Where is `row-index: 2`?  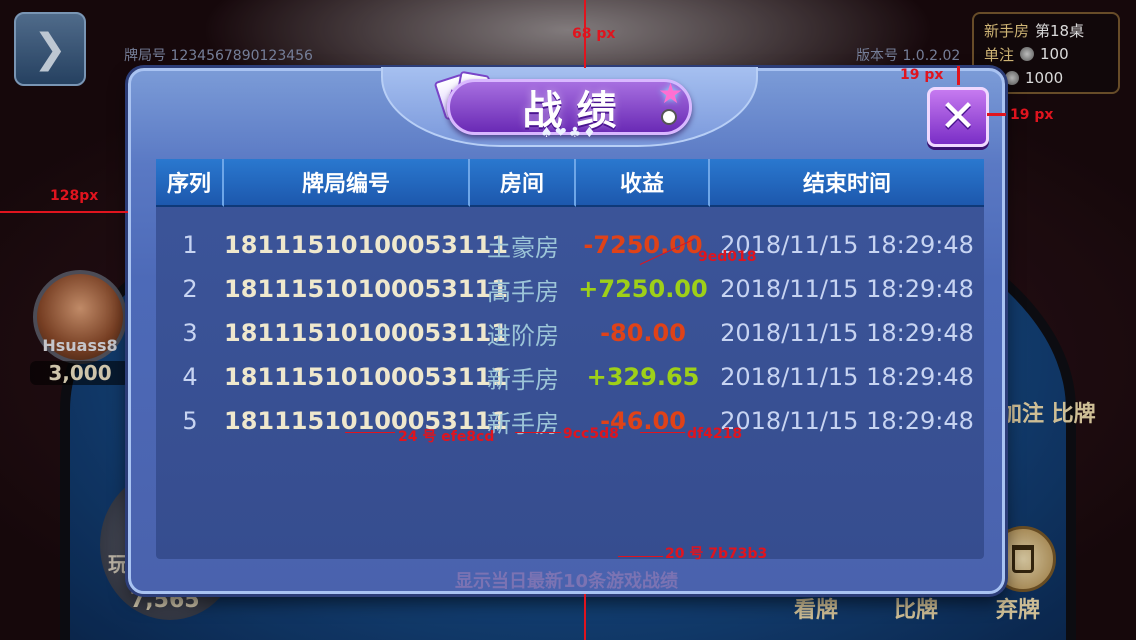
row-index: 2 is located at coordinates (190, 289).